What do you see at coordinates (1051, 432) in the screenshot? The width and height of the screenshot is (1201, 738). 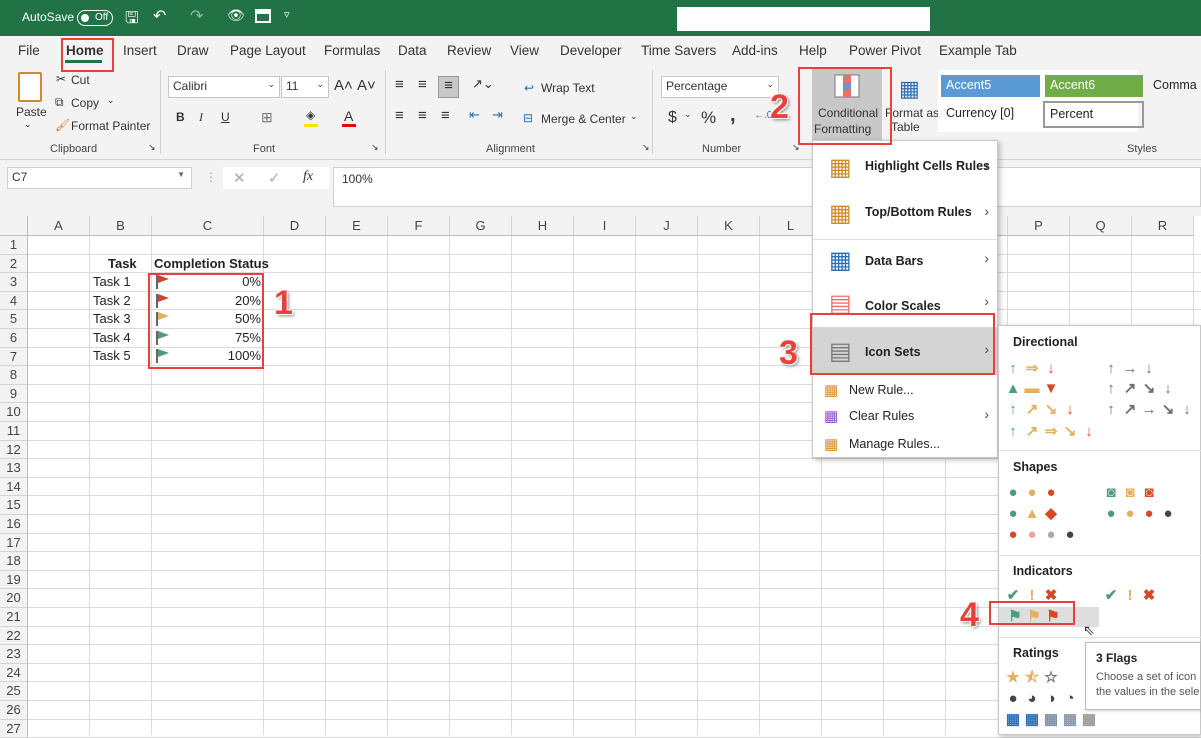 I see `icon-set-option: ↑ ↗ ⇒ ↘ ↓` at bounding box center [1051, 432].